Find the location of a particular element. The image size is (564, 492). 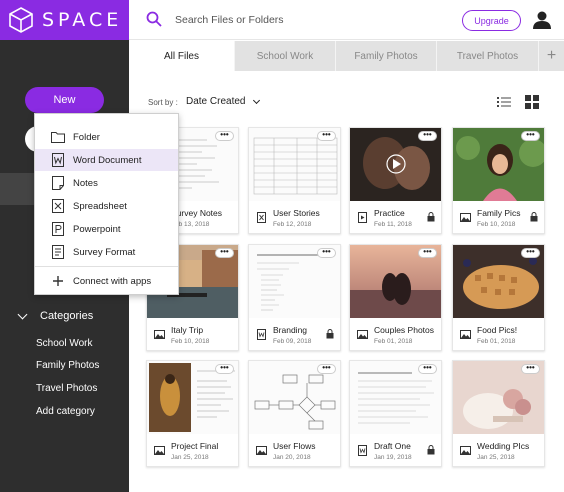

file-name: Couples Photos is located at coordinates (404, 330).